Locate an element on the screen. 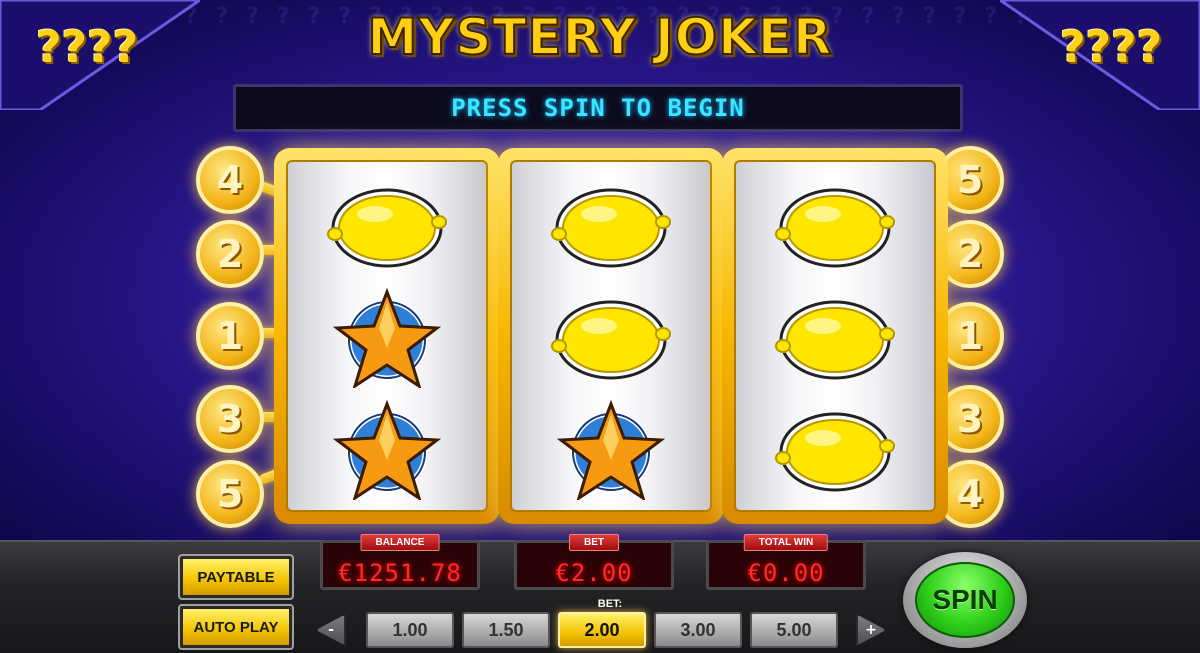  status-message: PRESS SPIN TO BEGIN is located at coordinates (598, 108).